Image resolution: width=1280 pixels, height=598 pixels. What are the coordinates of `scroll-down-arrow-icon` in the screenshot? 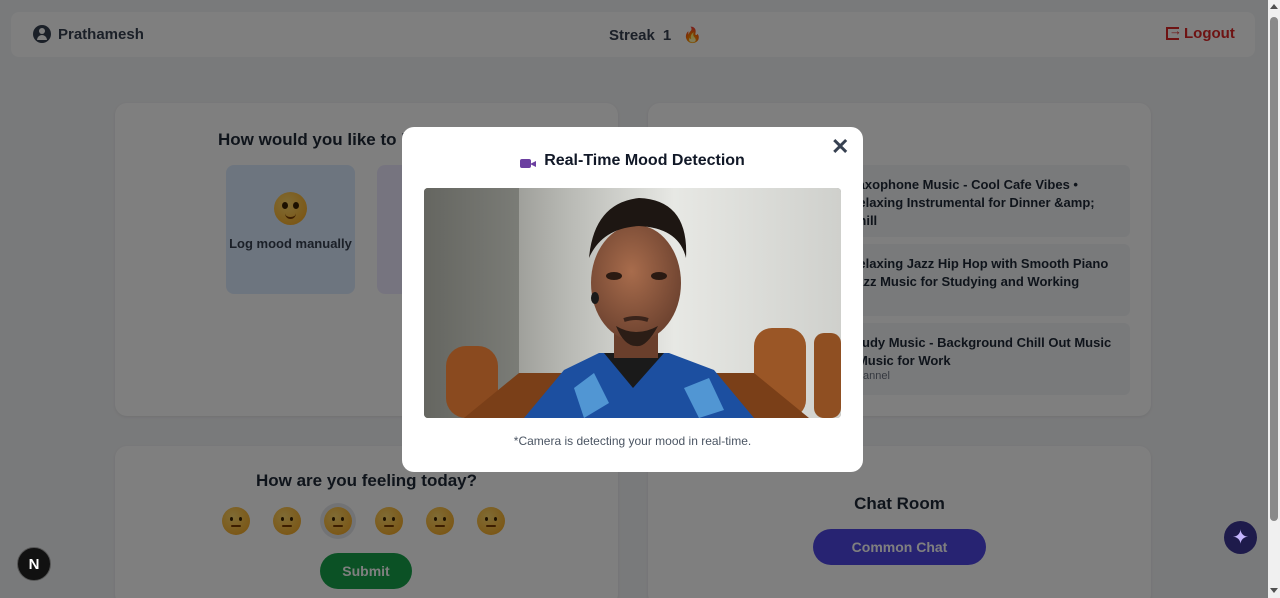 It's located at (1274, 590).